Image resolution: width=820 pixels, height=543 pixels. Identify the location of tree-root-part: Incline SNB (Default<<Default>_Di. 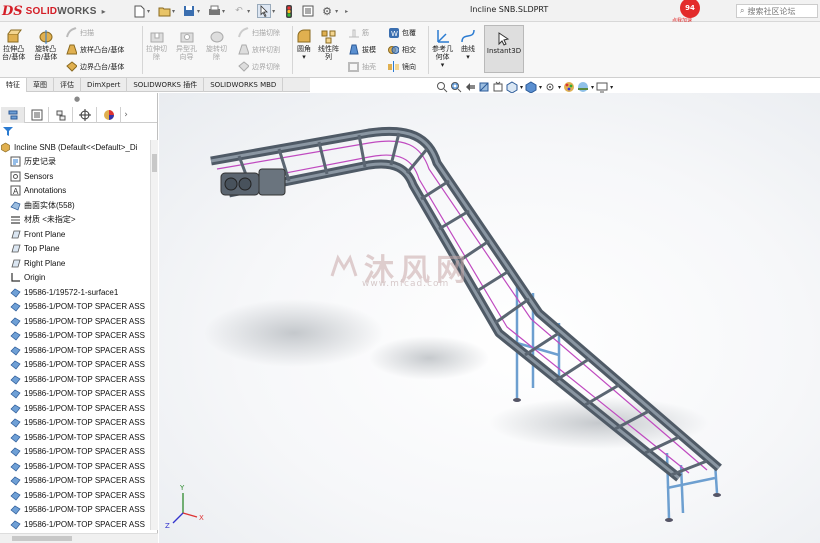
(68, 147).